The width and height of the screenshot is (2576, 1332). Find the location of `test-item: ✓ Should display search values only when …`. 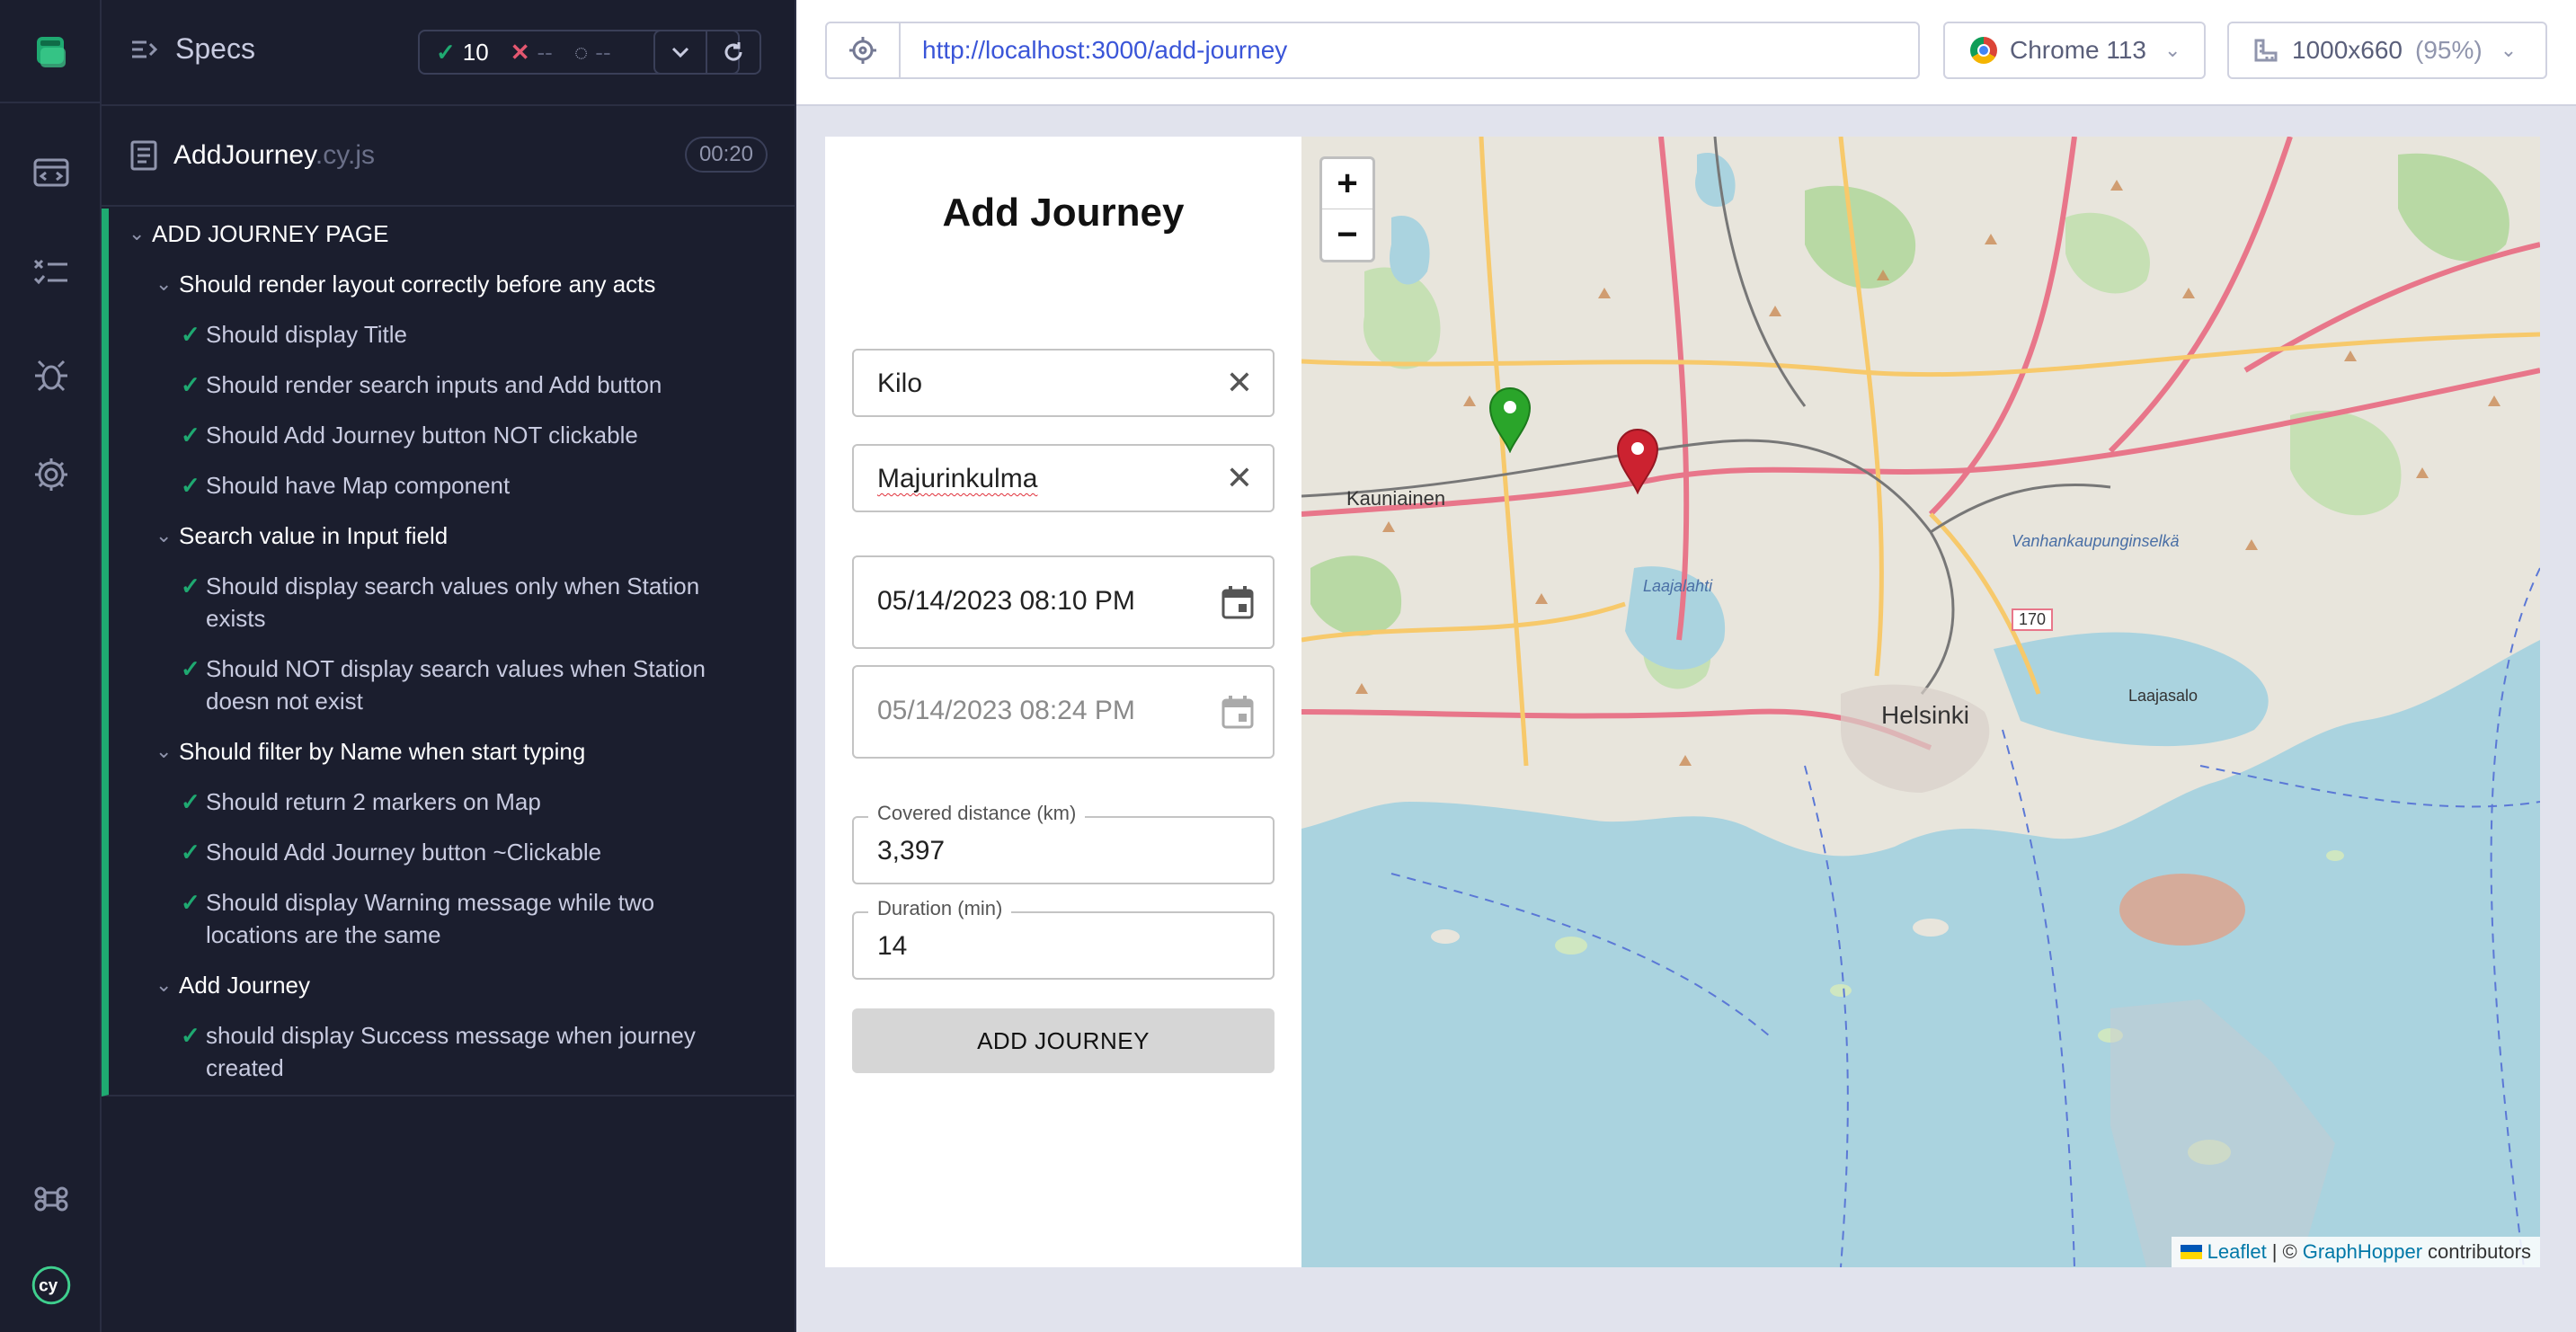

test-item: ✓ Should display search values only when … is located at coordinates (454, 602).